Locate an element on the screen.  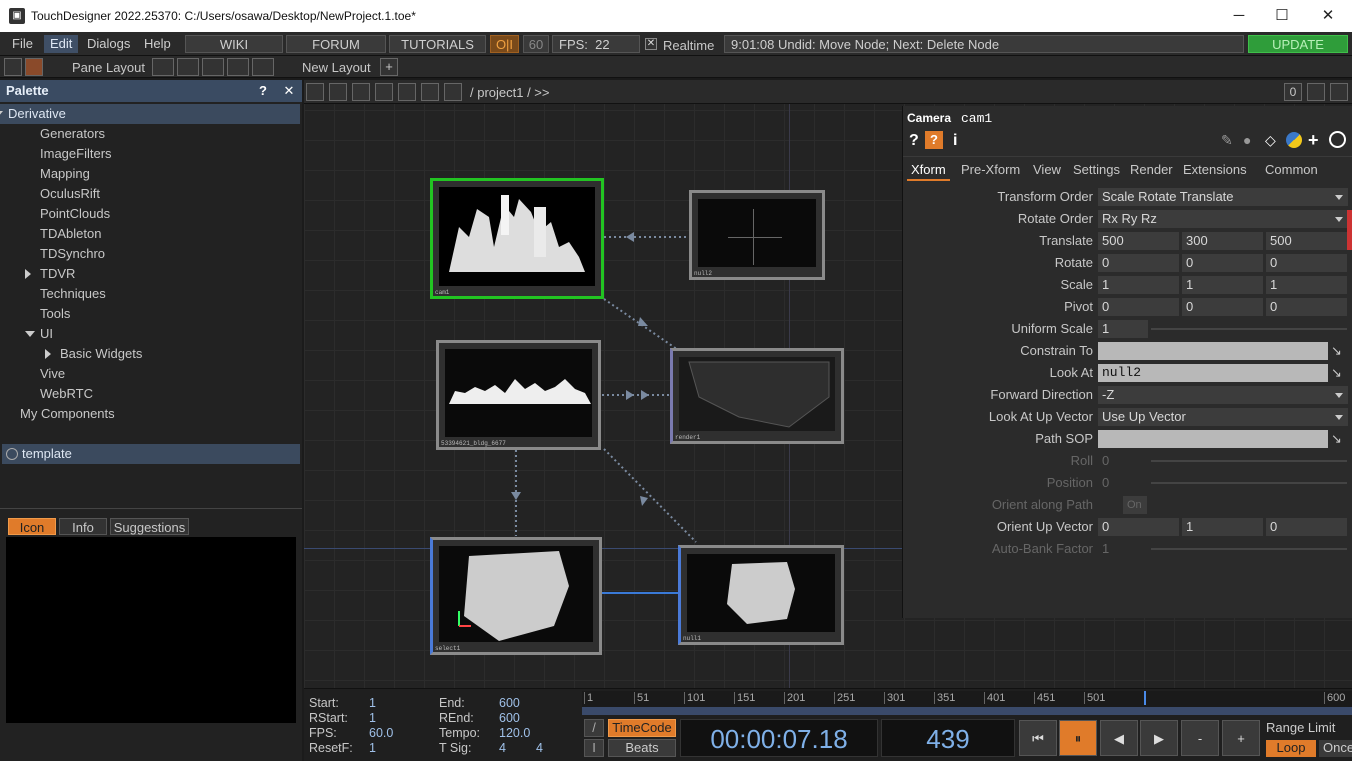
drag-target-icon: ↘ is located at coordinates (1336, 373).